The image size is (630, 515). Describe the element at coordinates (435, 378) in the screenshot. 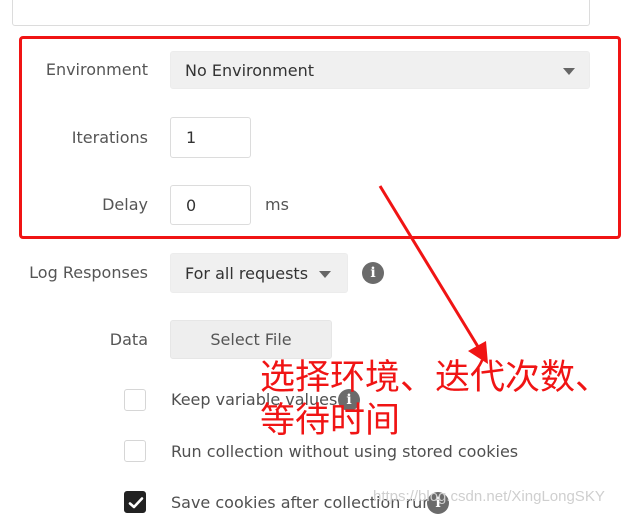

I see `annotation-text-line1: 选择环境、迭代次数、` at that location.